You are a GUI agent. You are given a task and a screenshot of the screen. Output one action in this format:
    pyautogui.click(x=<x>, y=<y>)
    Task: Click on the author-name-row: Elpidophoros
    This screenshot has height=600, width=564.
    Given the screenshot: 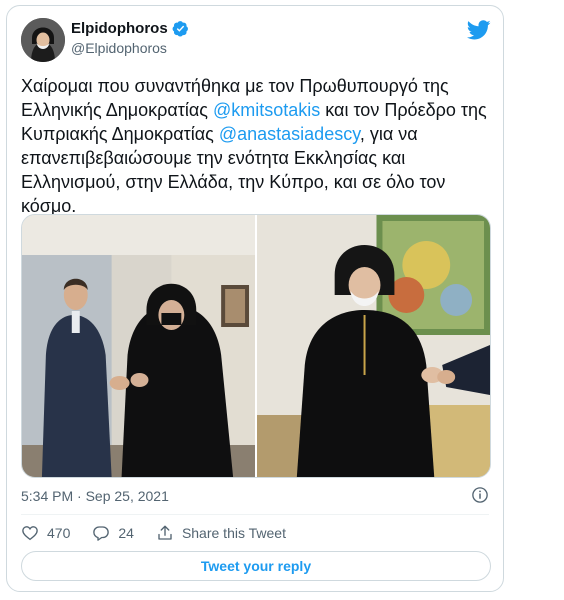 What is the action you would take?
    pyautogui.click(x=130, y=28)
    